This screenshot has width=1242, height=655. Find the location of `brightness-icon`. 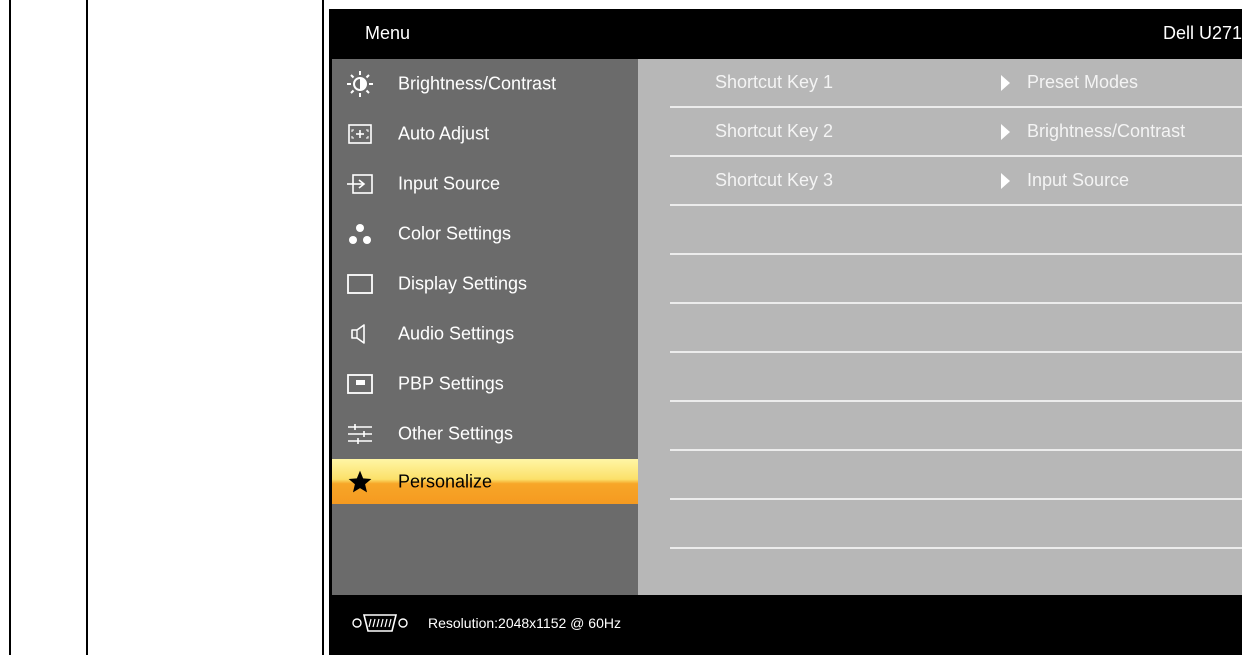

brightness-icon is located at coordinates (360, 84).